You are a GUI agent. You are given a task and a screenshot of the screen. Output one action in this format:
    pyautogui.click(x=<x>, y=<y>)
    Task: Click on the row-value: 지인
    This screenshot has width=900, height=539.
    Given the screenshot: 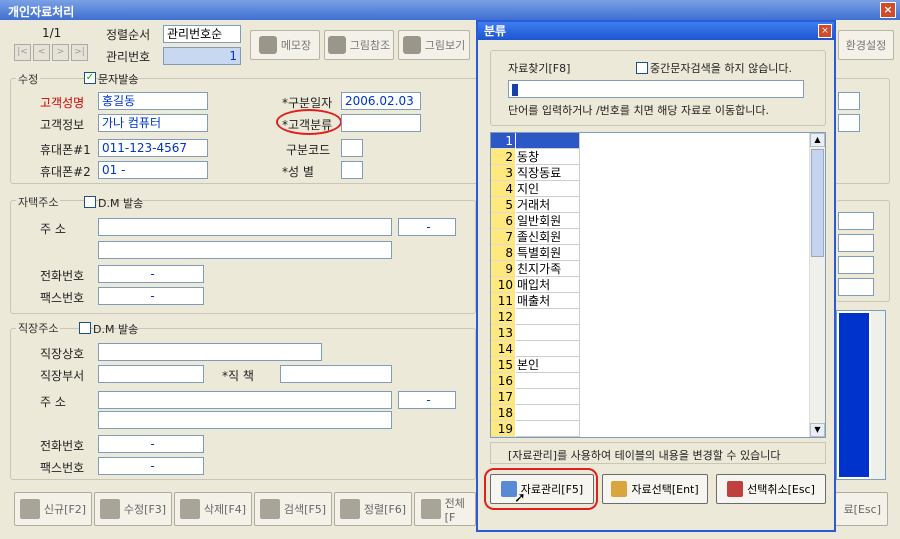 What is the action you would take?
    pyautogui.click(x=548, y=189)
    